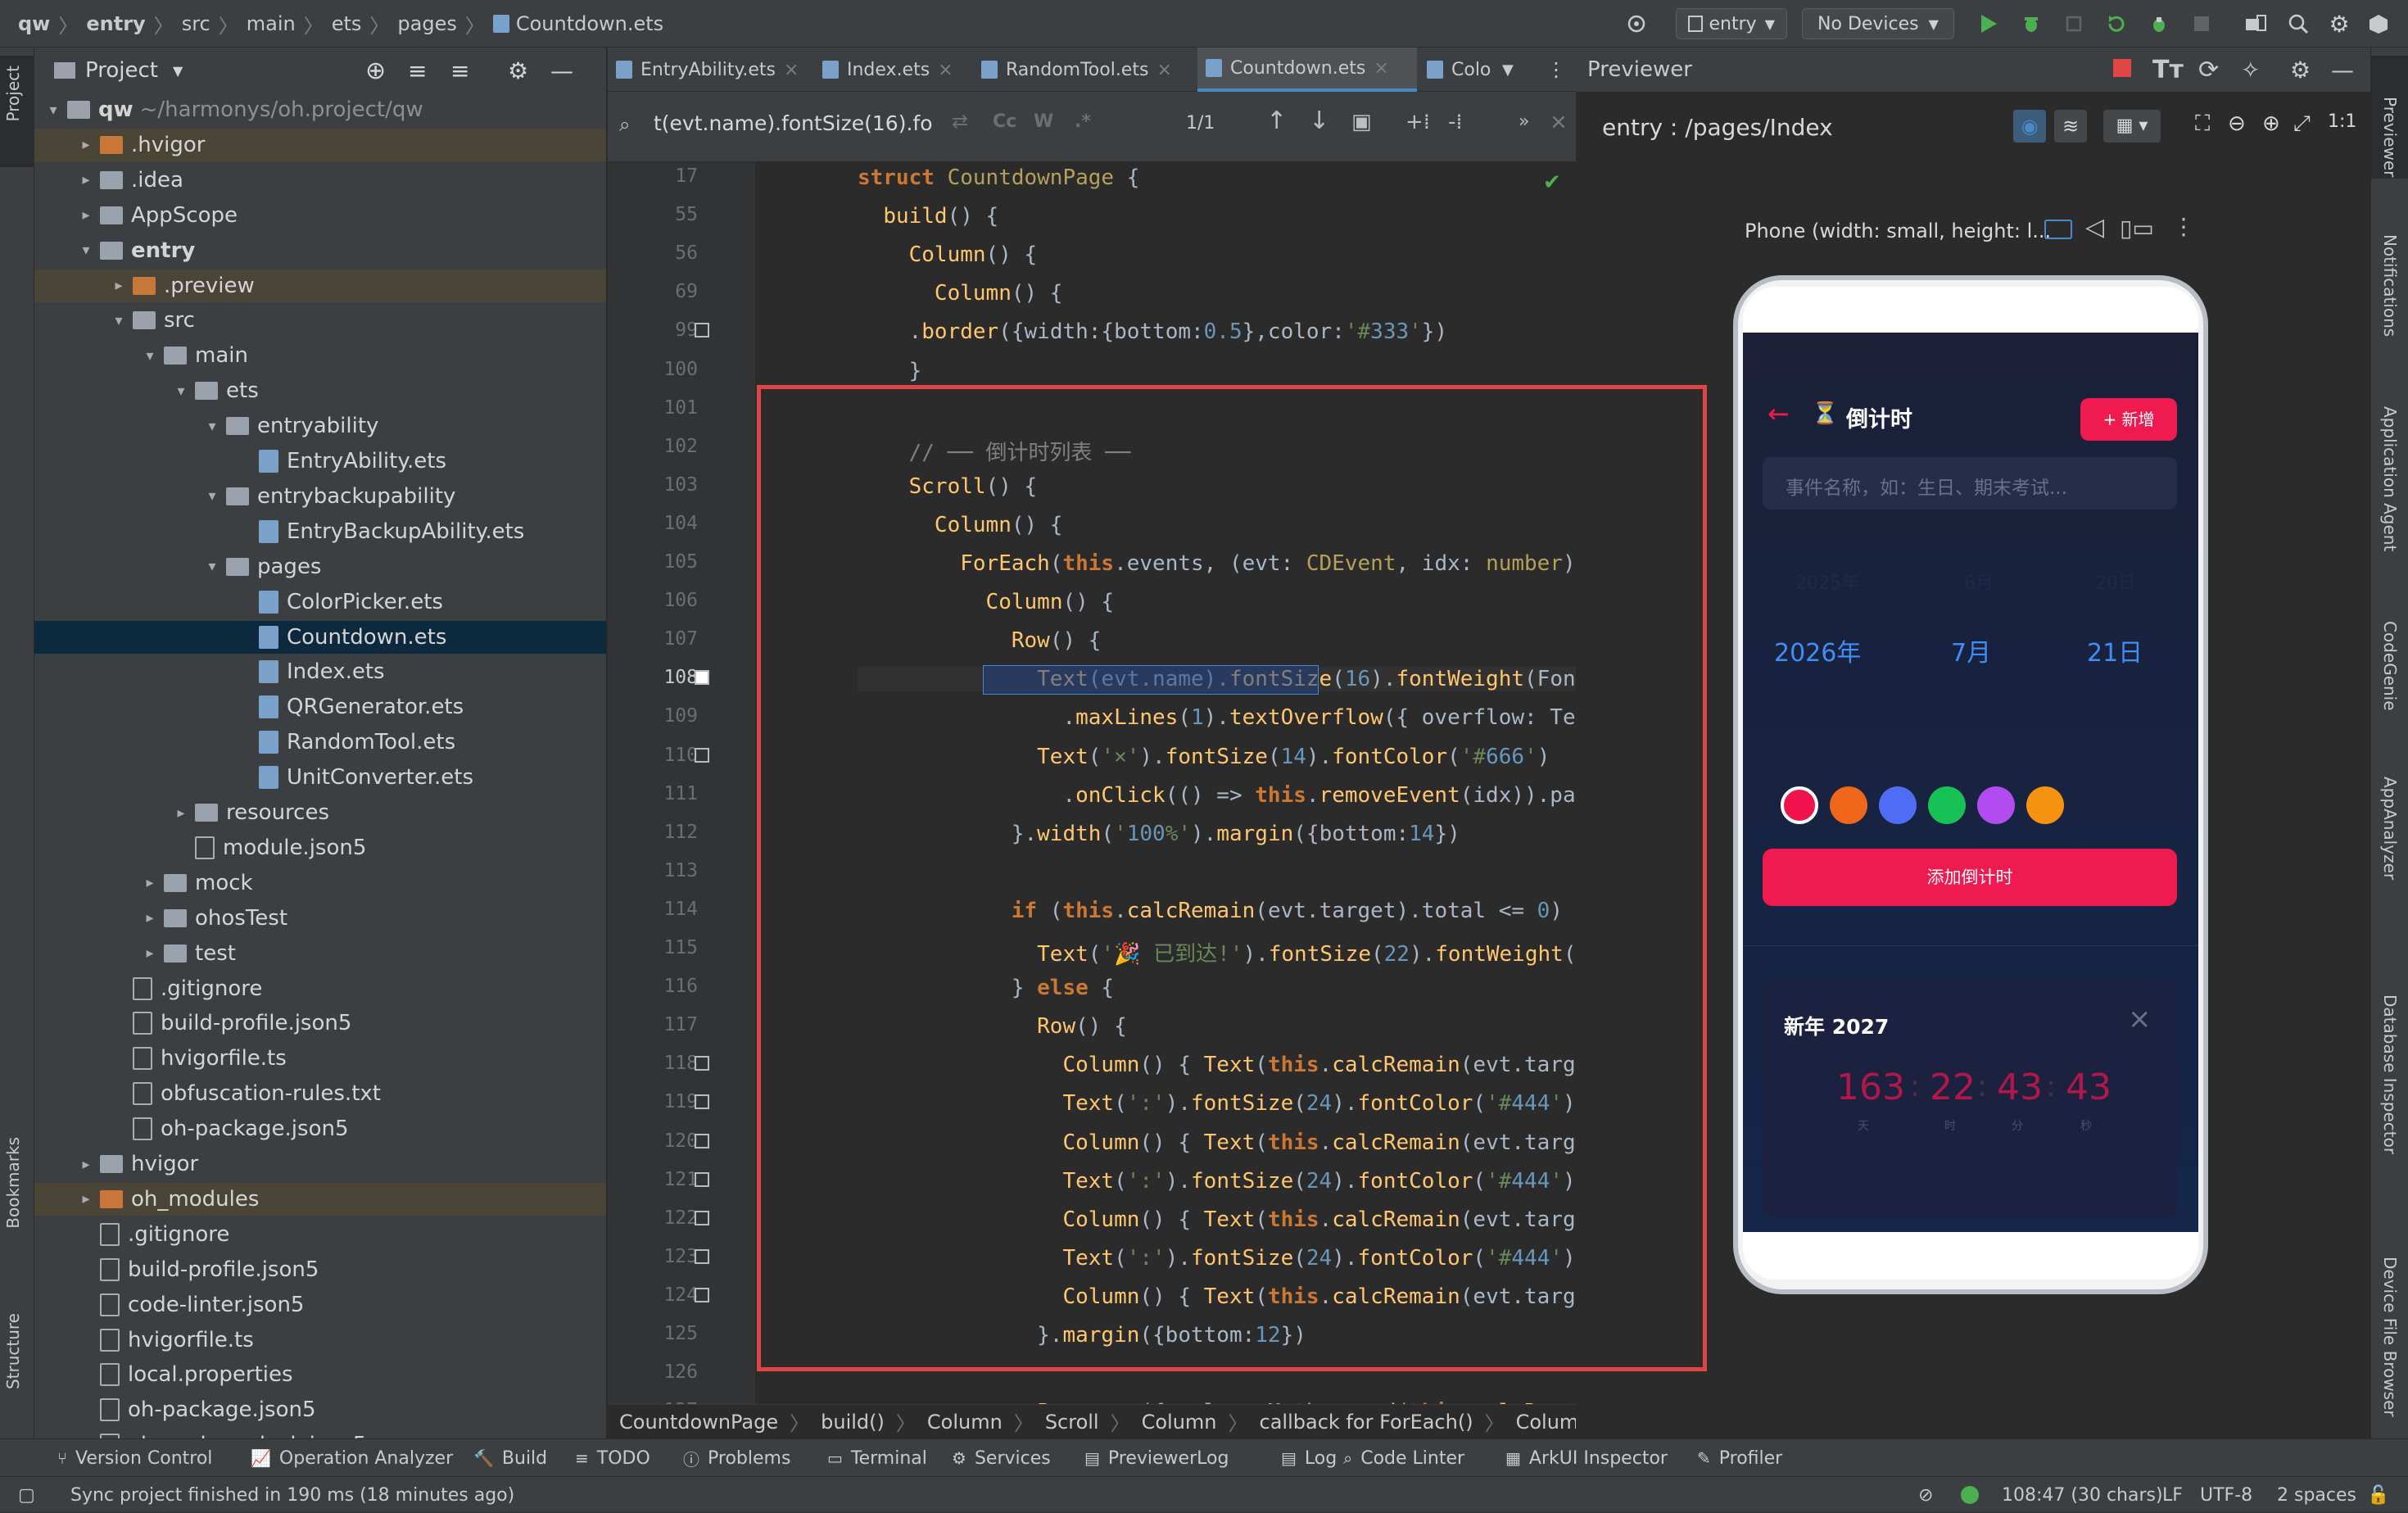 This screenshot has width=2408, height=1513. Describe the element at coordinates (320, 848) in the screenshot. I see `tree-item: module.json5` at that location.